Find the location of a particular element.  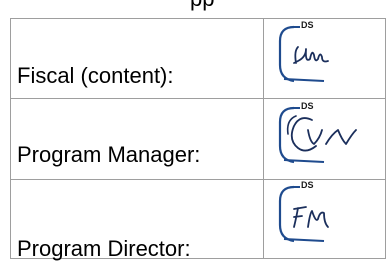

docusign-signature-program-manager: DS is located at coordinates (329, 135).